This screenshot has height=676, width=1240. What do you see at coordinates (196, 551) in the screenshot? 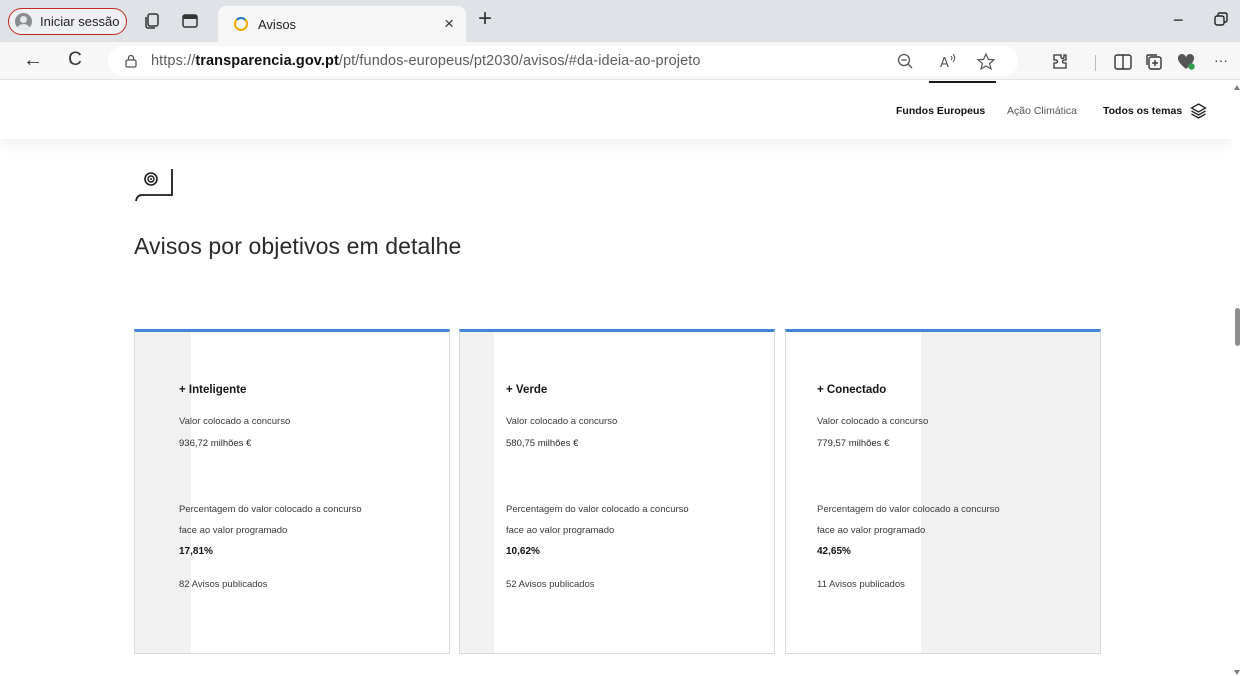
I see `card-pct: 17,81%` at bounding box center [196, 551].